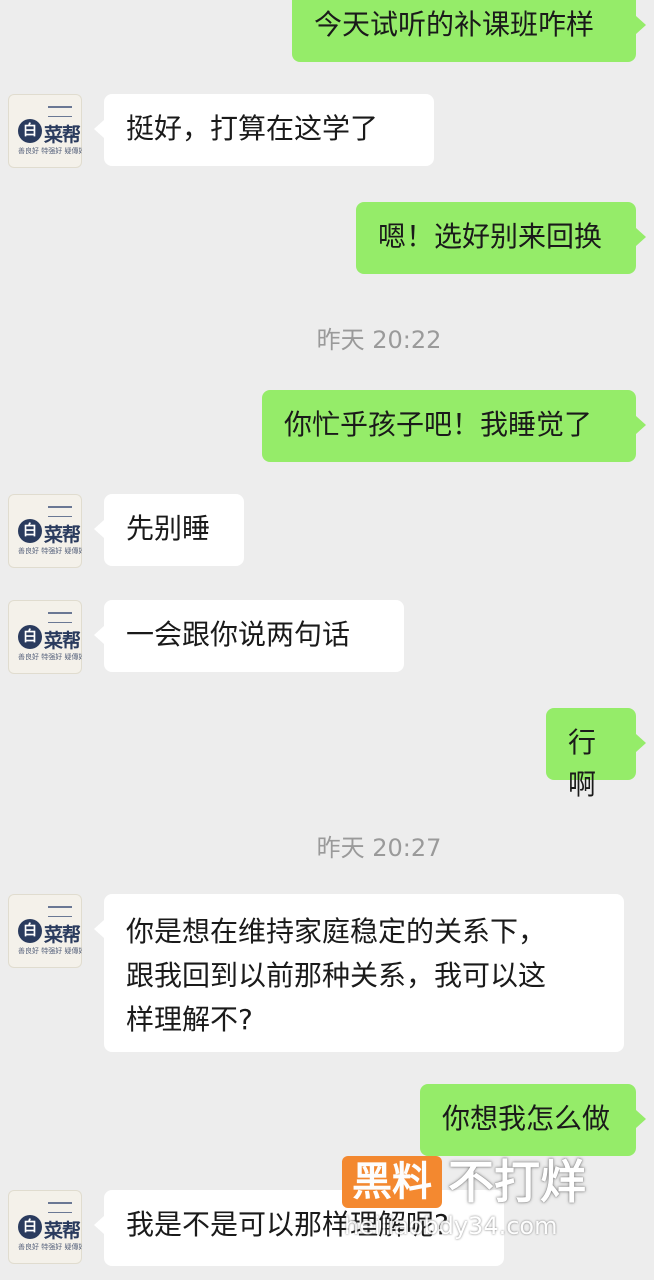  Describe the element at coordinates (451, 1226) in the screenshot. I see `watermark-url: heiliaobdy34.com` at that location.